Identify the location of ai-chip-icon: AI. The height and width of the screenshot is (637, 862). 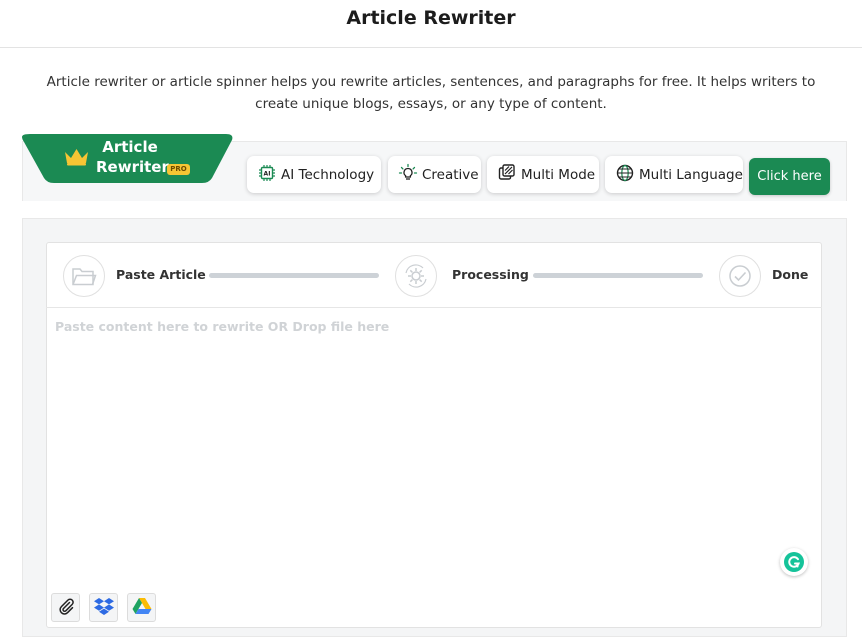
(267, 175).